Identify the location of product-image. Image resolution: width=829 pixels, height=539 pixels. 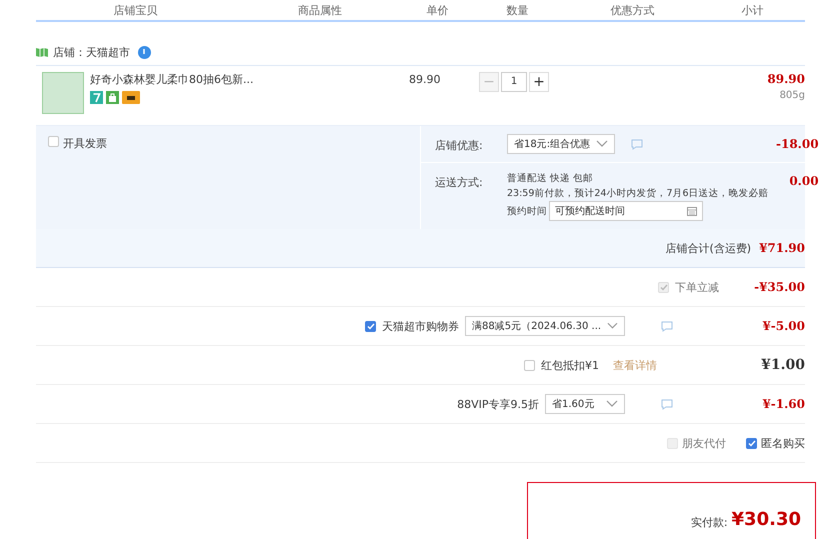
(63, 93).